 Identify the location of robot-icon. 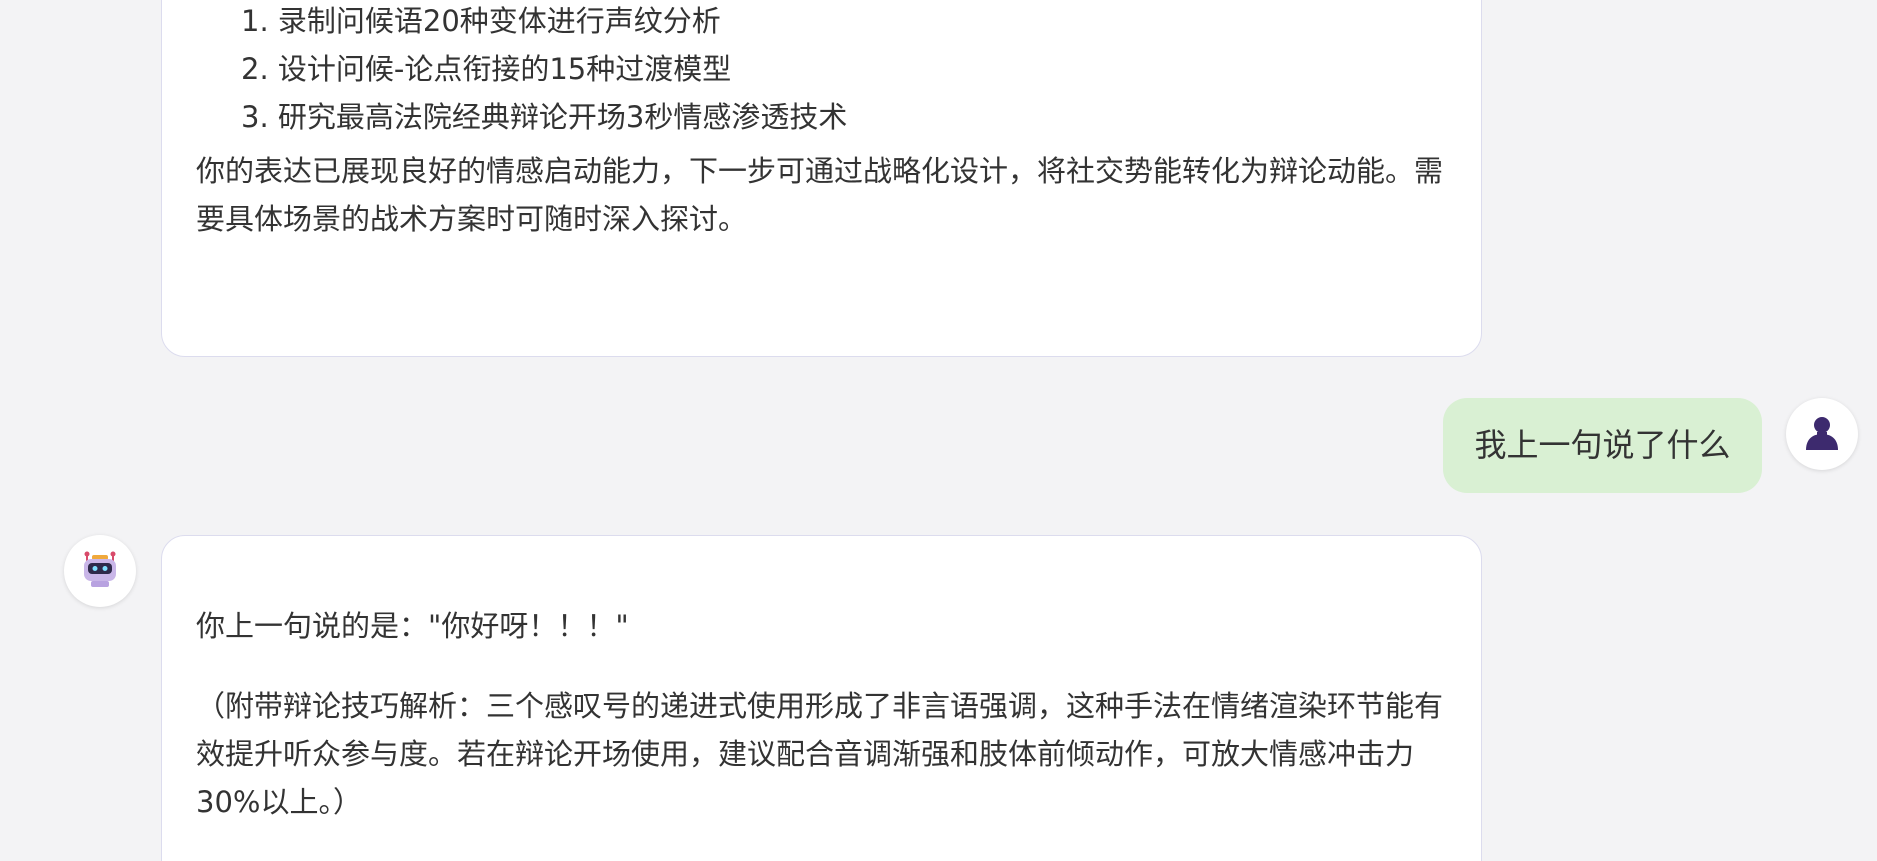
(100, 571).